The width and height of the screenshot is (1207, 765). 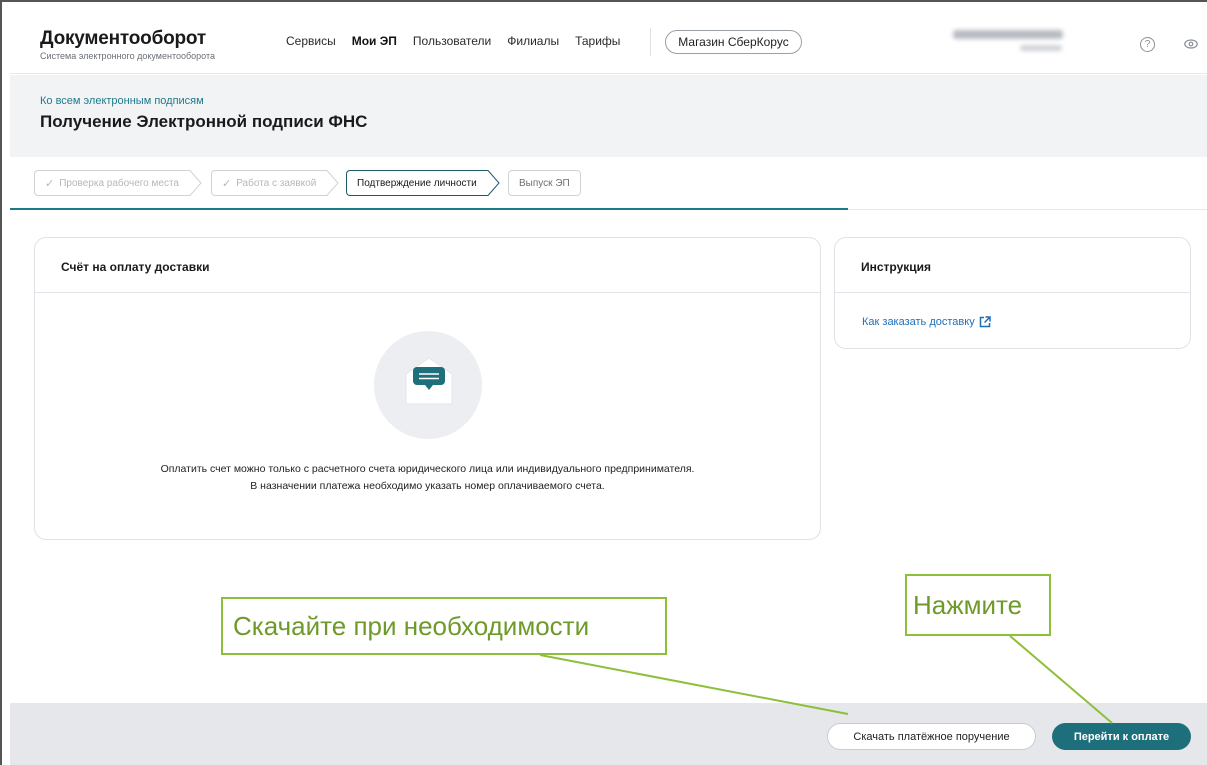 I want to click on help-icon: ?, so click(x=1147, y=44).